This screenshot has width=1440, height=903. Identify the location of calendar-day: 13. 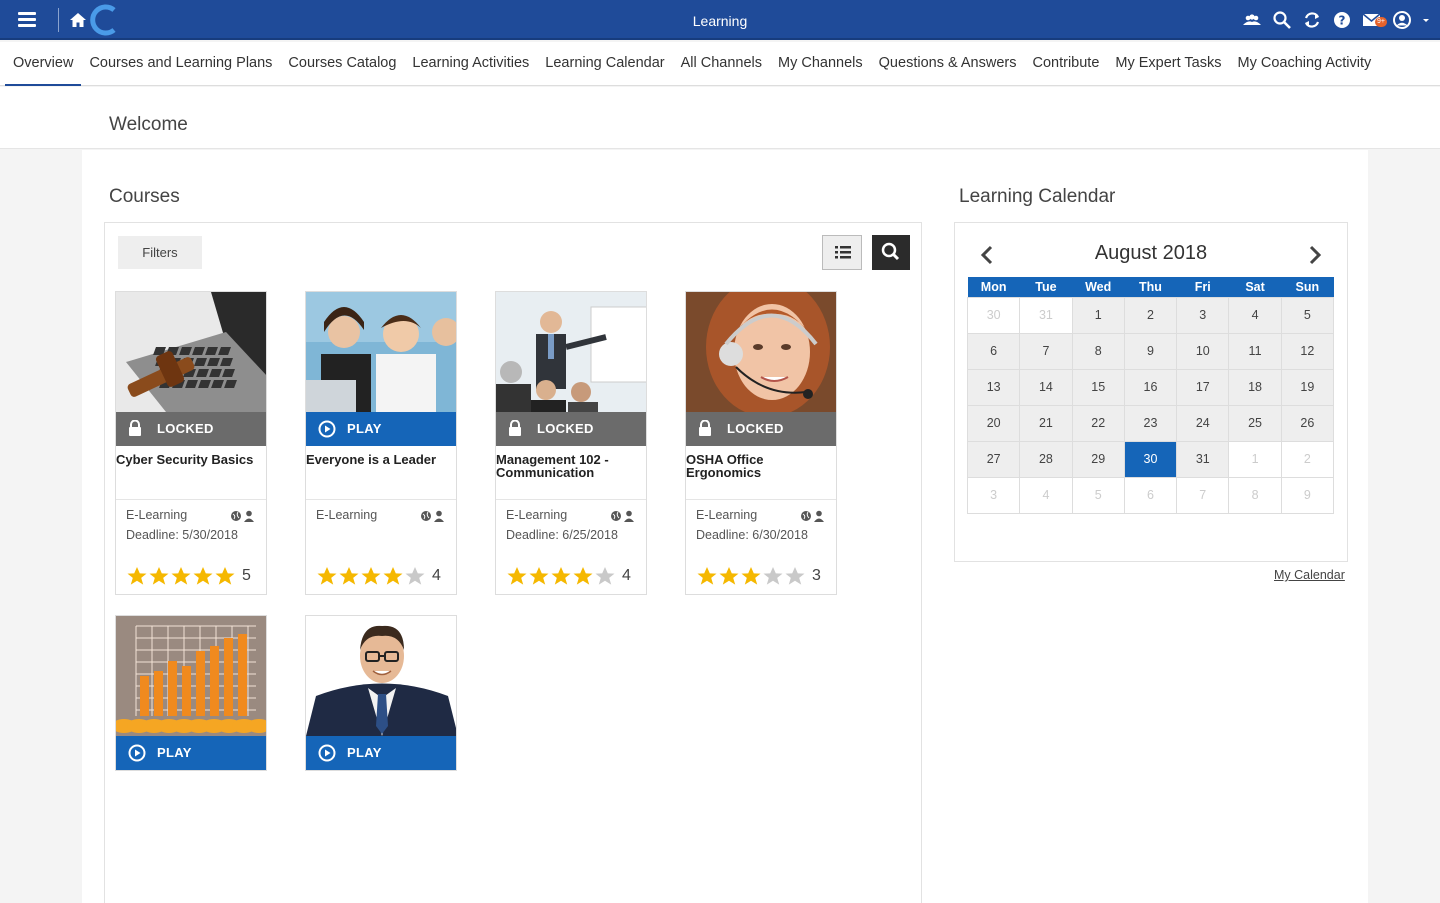
(993, 387).